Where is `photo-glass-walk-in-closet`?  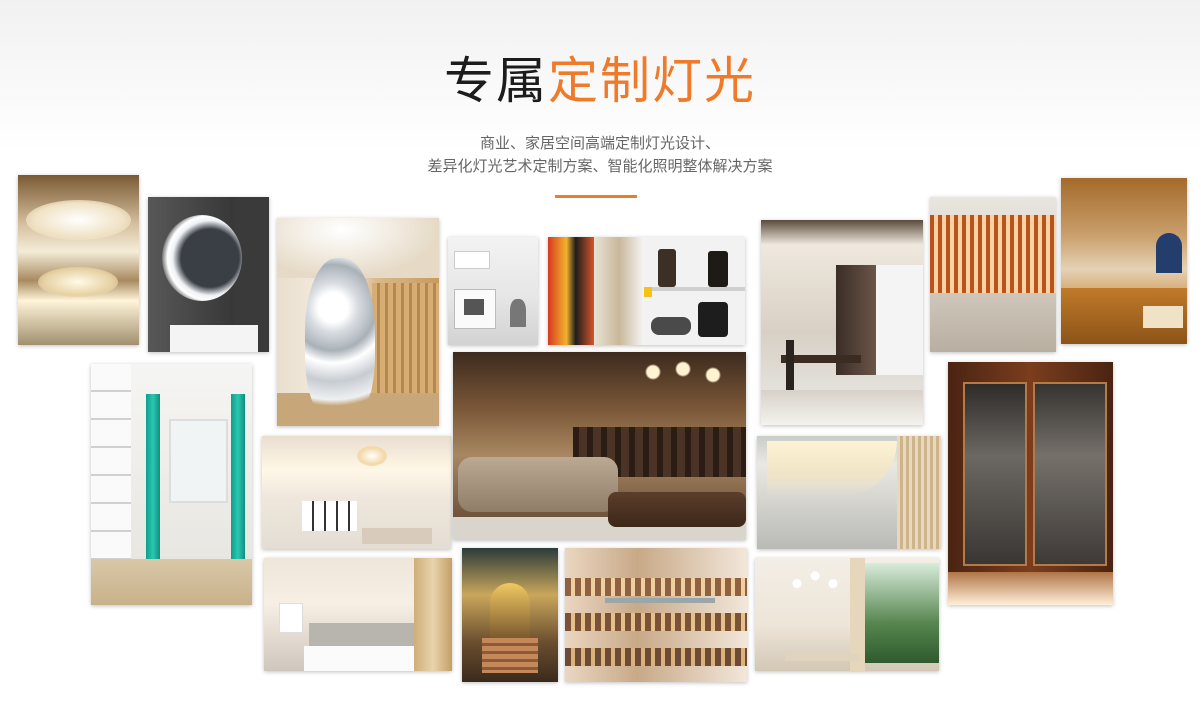
photo-glass-walk-in-closet is located at coordinates (1030, 483).